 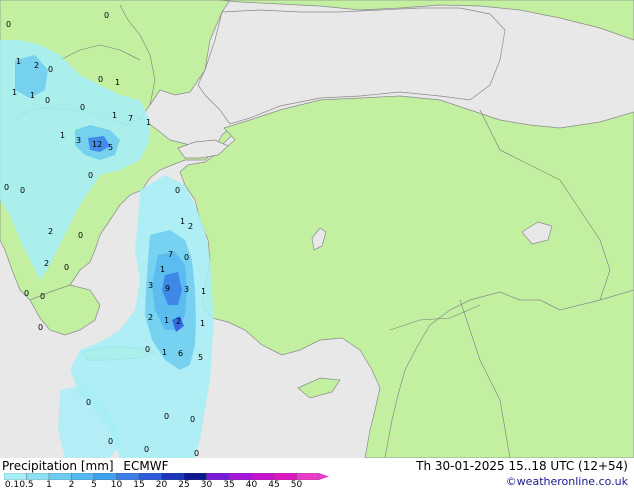 I want to click on rain-amount-label: 12, so click(x=97, y=144).